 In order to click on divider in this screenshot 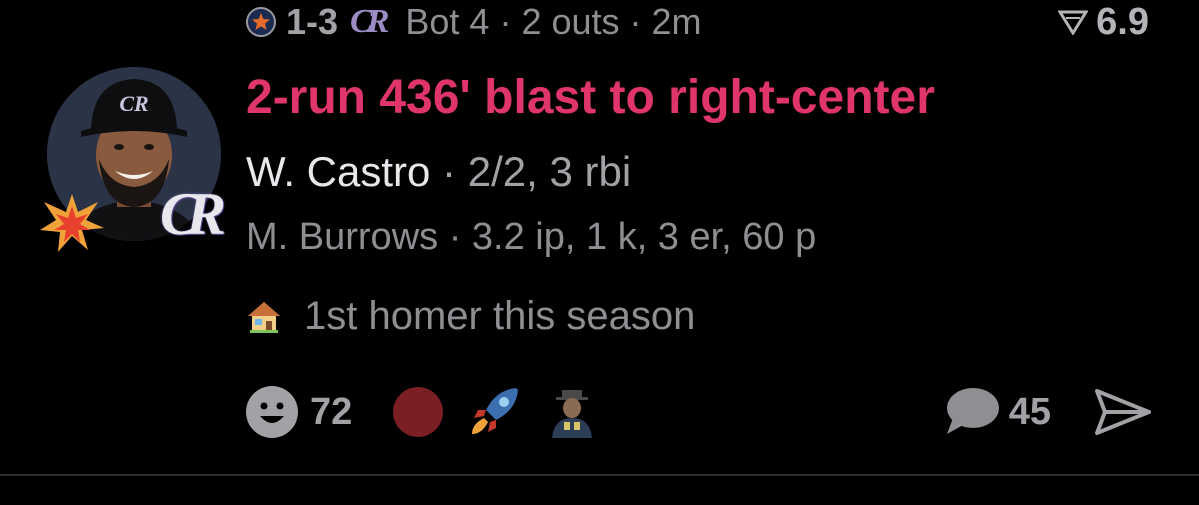, I will do `click(599, 475)`.